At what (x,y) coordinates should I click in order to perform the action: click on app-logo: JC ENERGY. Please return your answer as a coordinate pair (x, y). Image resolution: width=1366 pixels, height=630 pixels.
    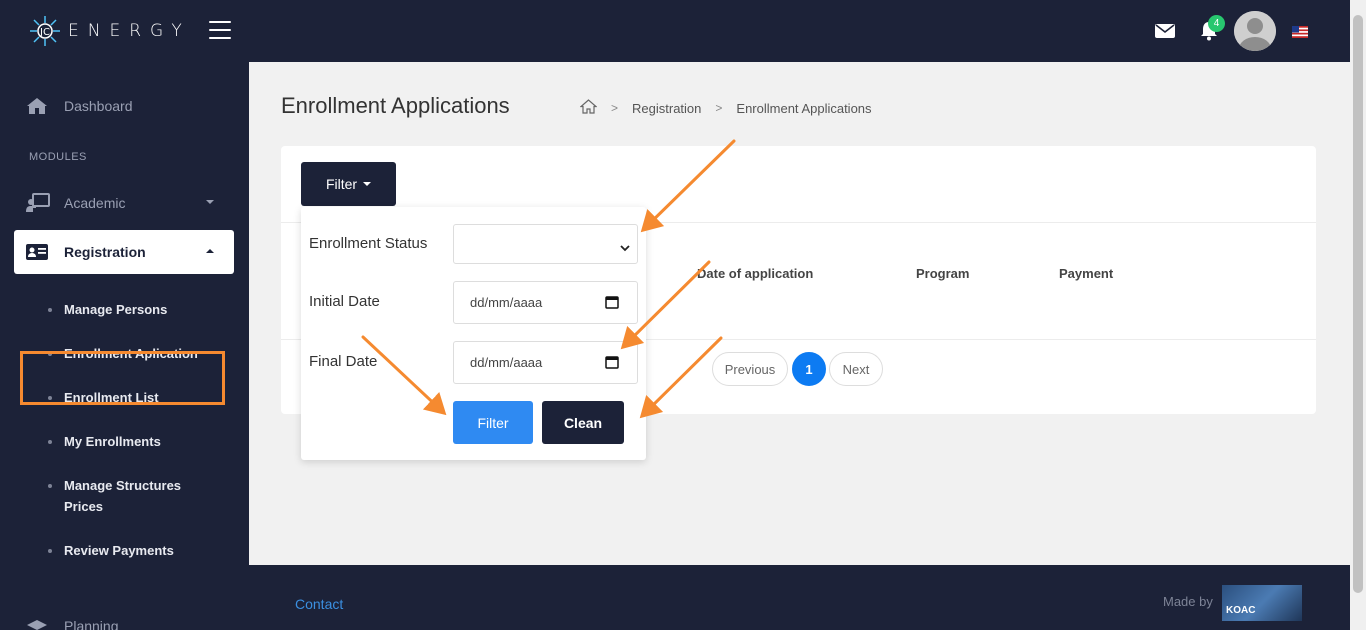
    Looking at the image, I should click on (109, 31).